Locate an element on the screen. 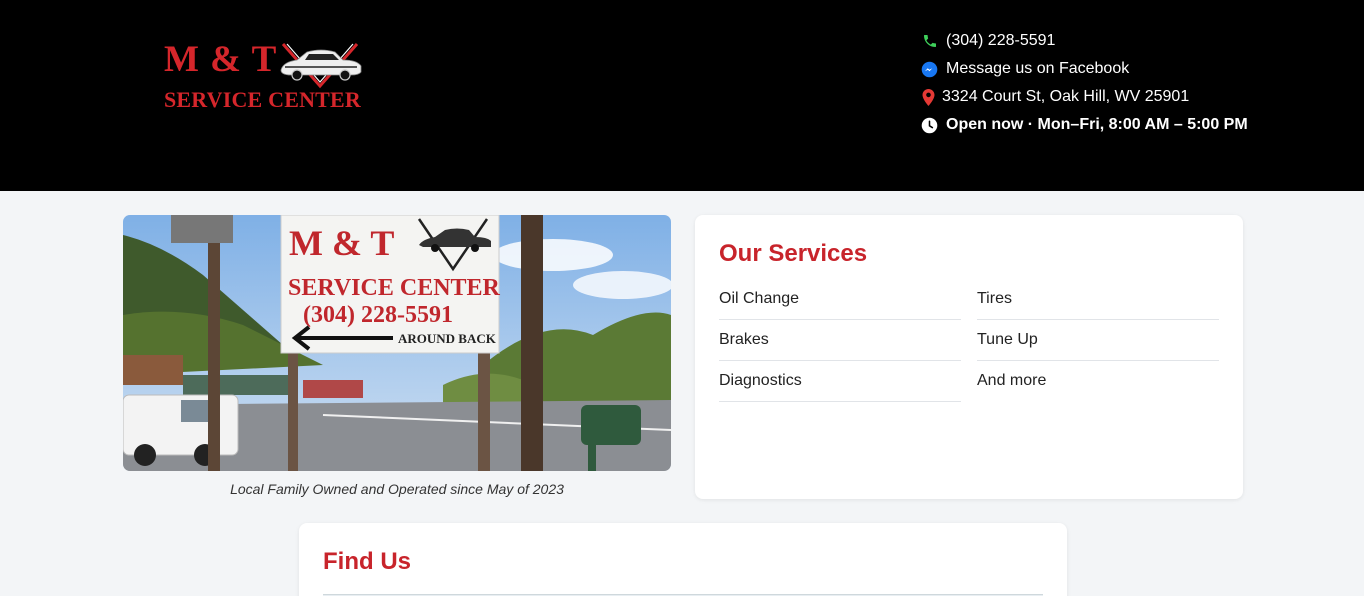 Image resolution: width=1364 pixels, height=596 pixels. clock-icon is located at coordinates (929, 125).